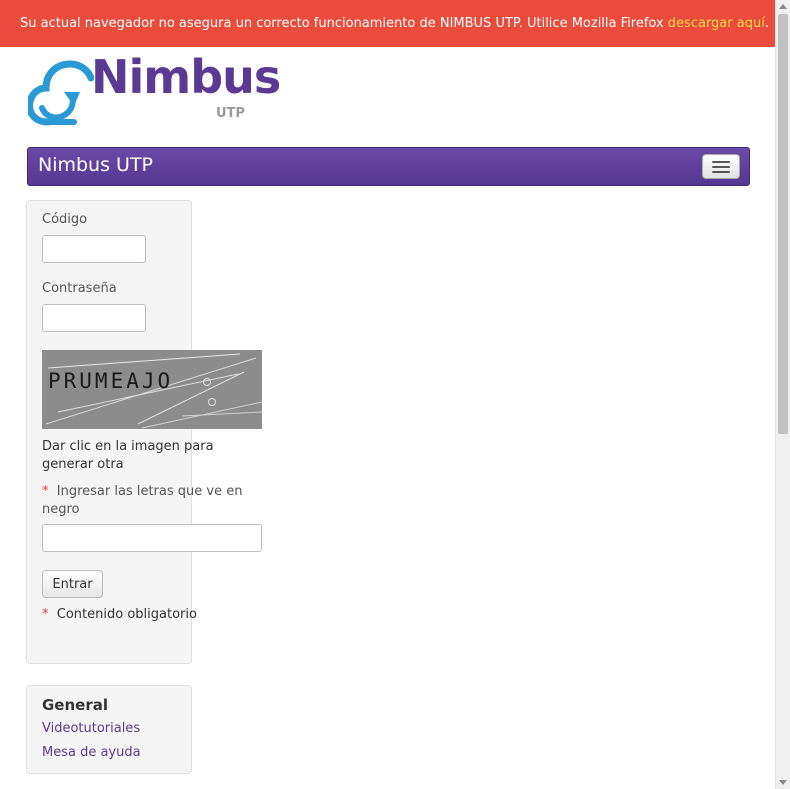 The height and width of the screenshot is (789, 790). Describe the element at coordinates (61, 93) in the screenshot. I see `cloud-arrow-icon` at that location.